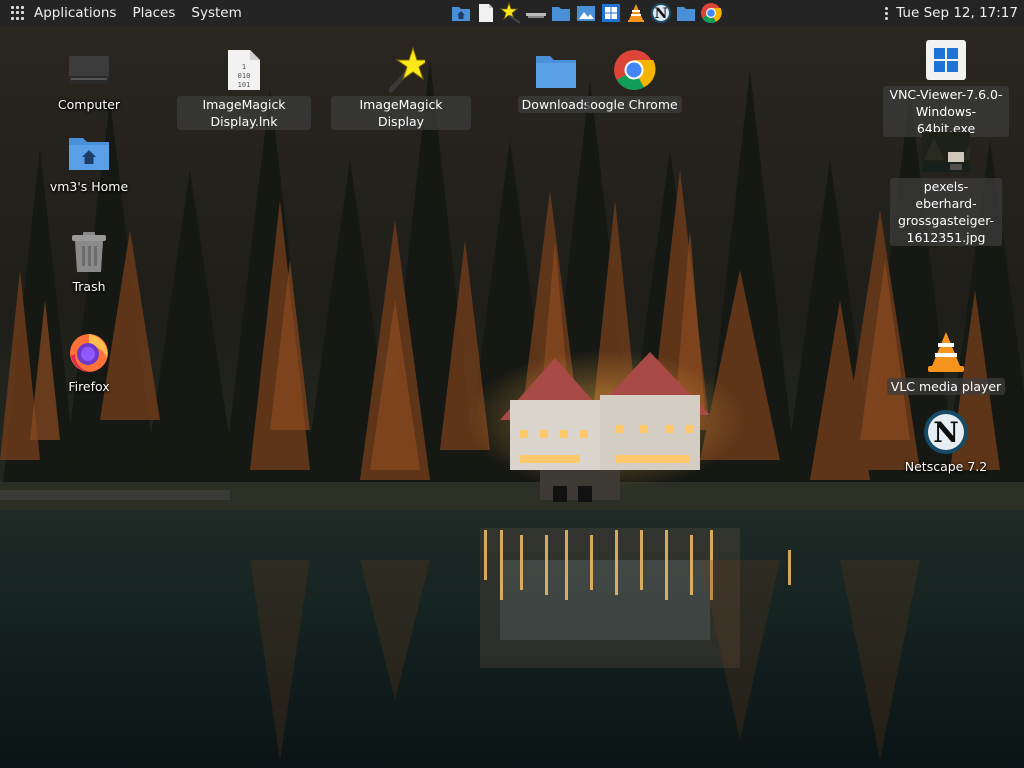 This screenshot has width=1024, height=768. I want to click on desktop-icon-trash: Trash, so click(89, 261).